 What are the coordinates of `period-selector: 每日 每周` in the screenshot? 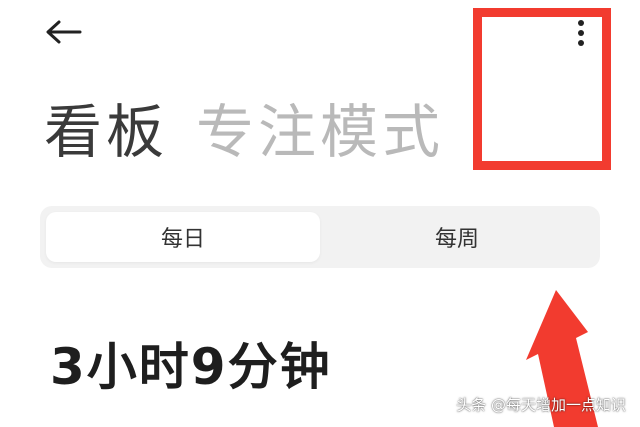 It's located at (320, 237).